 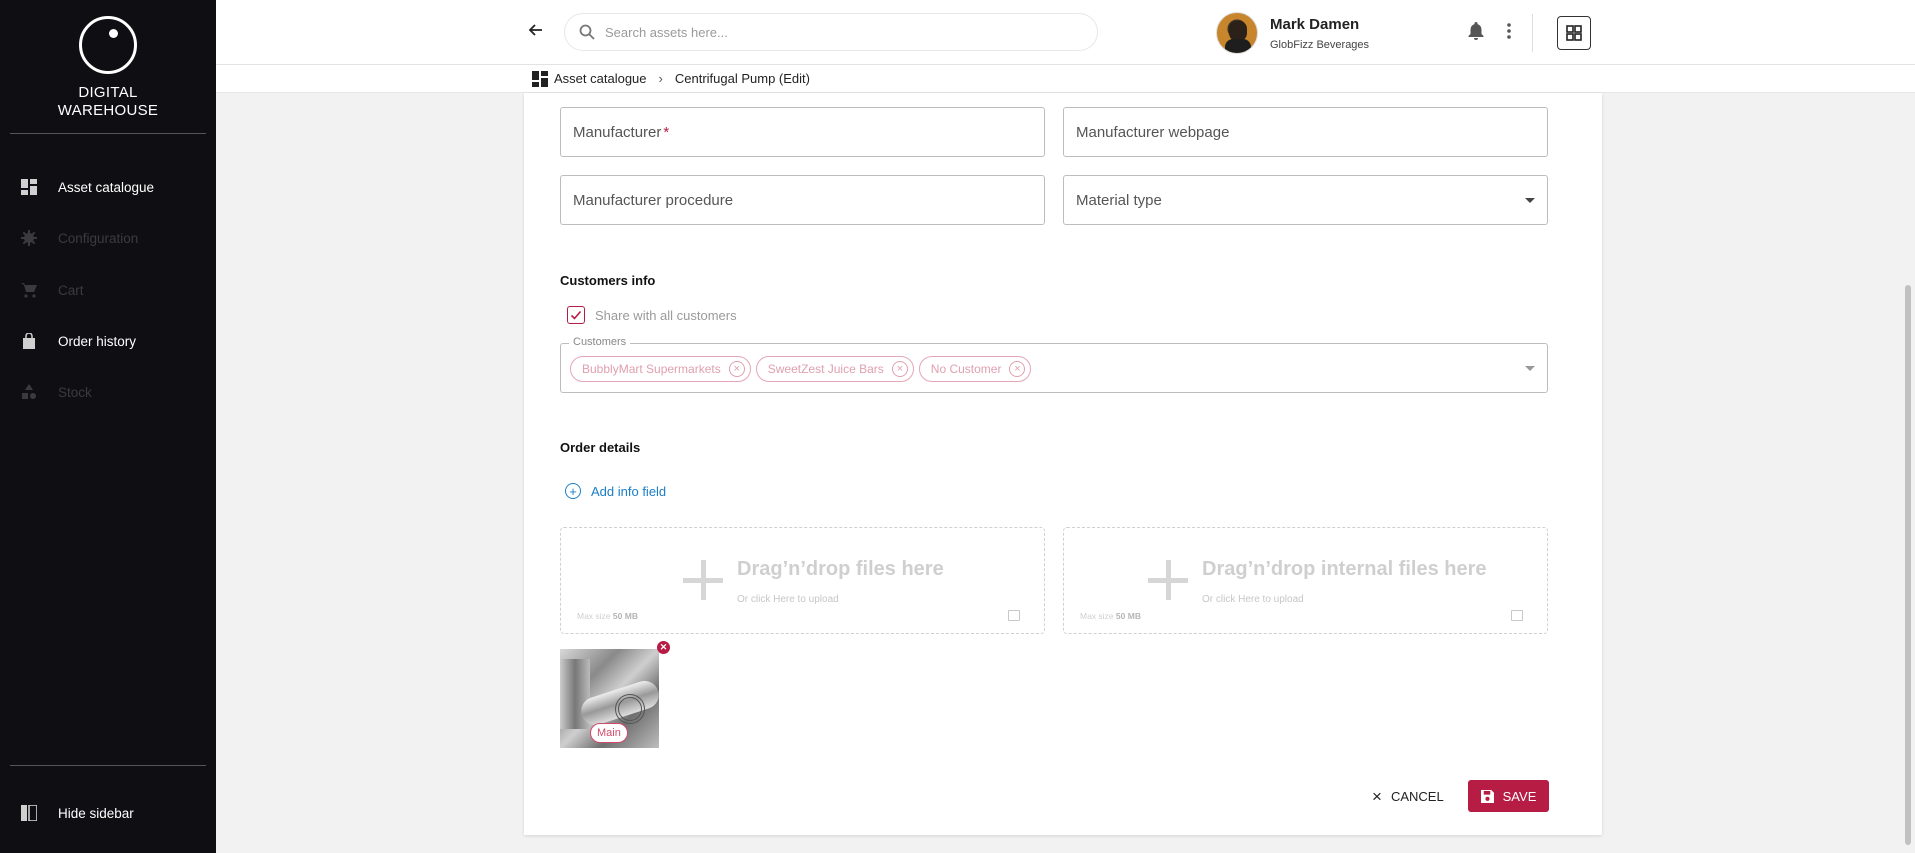 I want to click on cancel-label: CANCEL, so click(x=1417, y=796).